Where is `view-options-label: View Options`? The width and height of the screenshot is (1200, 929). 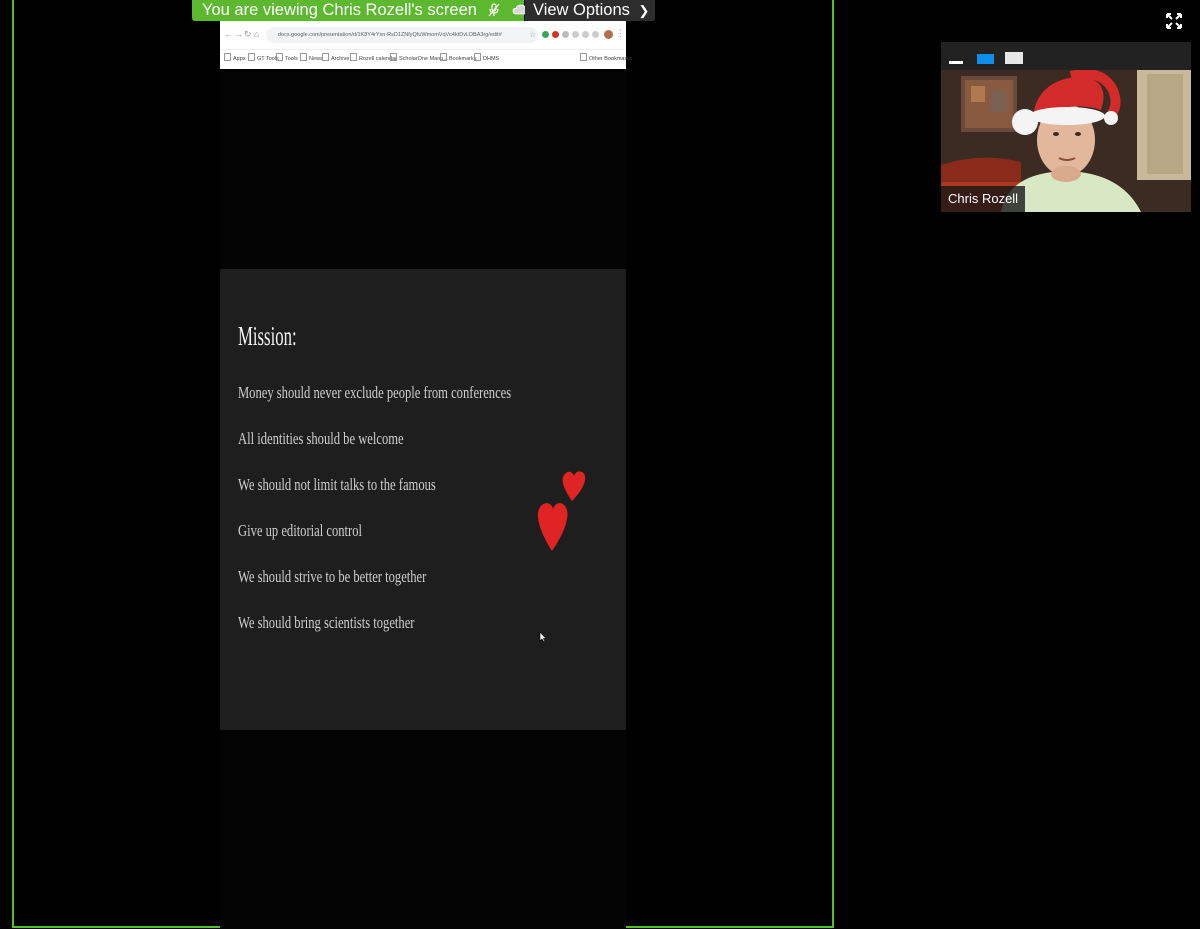
view-options-label: View Options is located at coordinates (581, 10).